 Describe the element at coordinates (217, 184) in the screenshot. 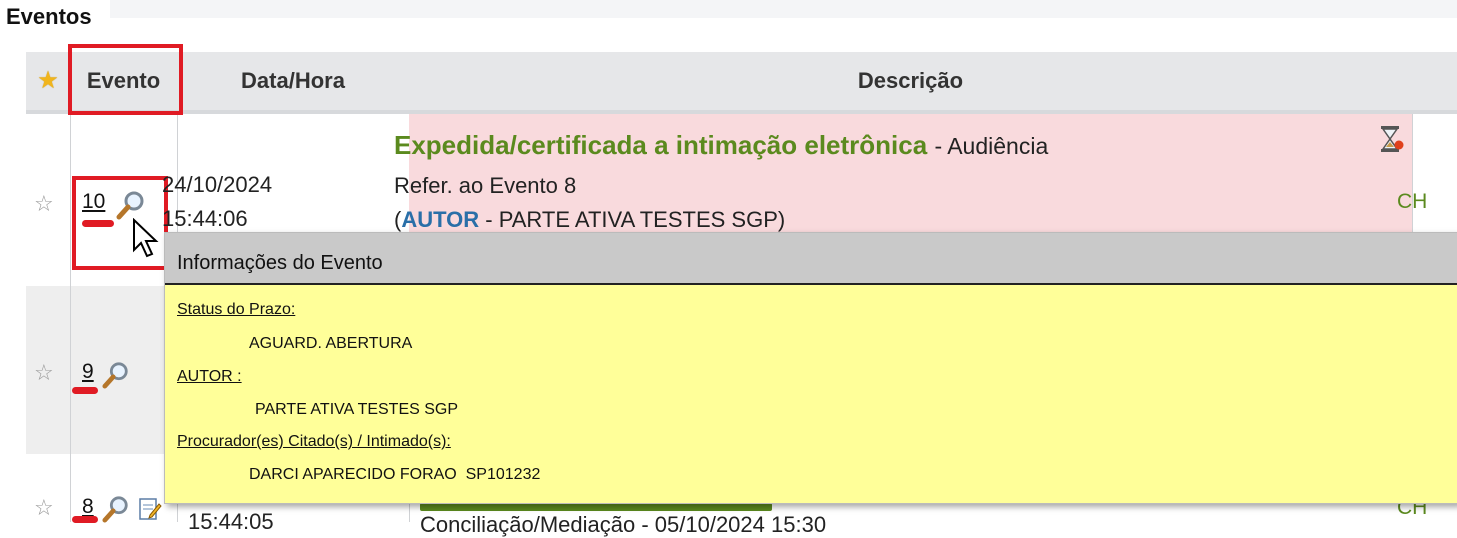

I see `event-date: 24/10/2024` at that location.